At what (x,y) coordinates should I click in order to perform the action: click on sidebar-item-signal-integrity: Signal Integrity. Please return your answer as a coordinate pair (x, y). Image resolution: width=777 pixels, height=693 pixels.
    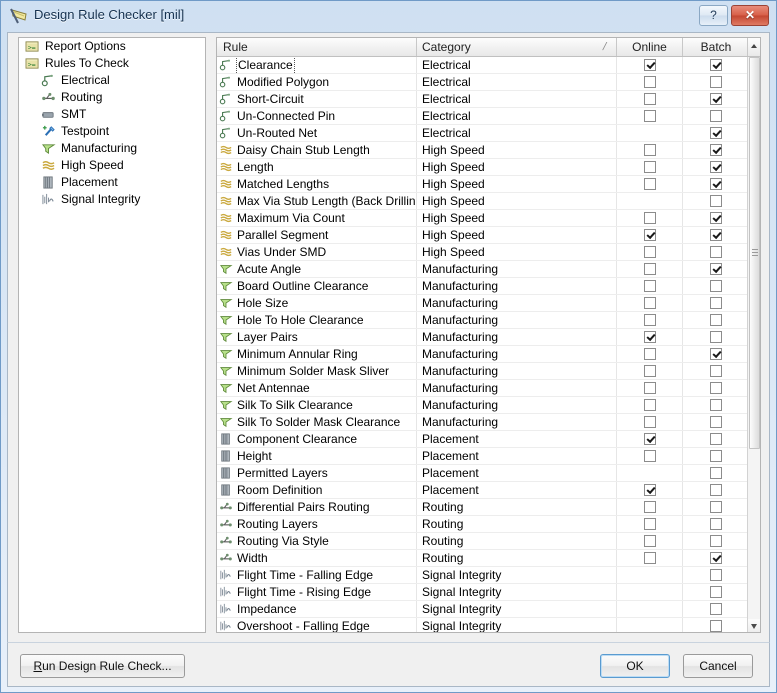
    Looking at the image, I should click on (112, 199).